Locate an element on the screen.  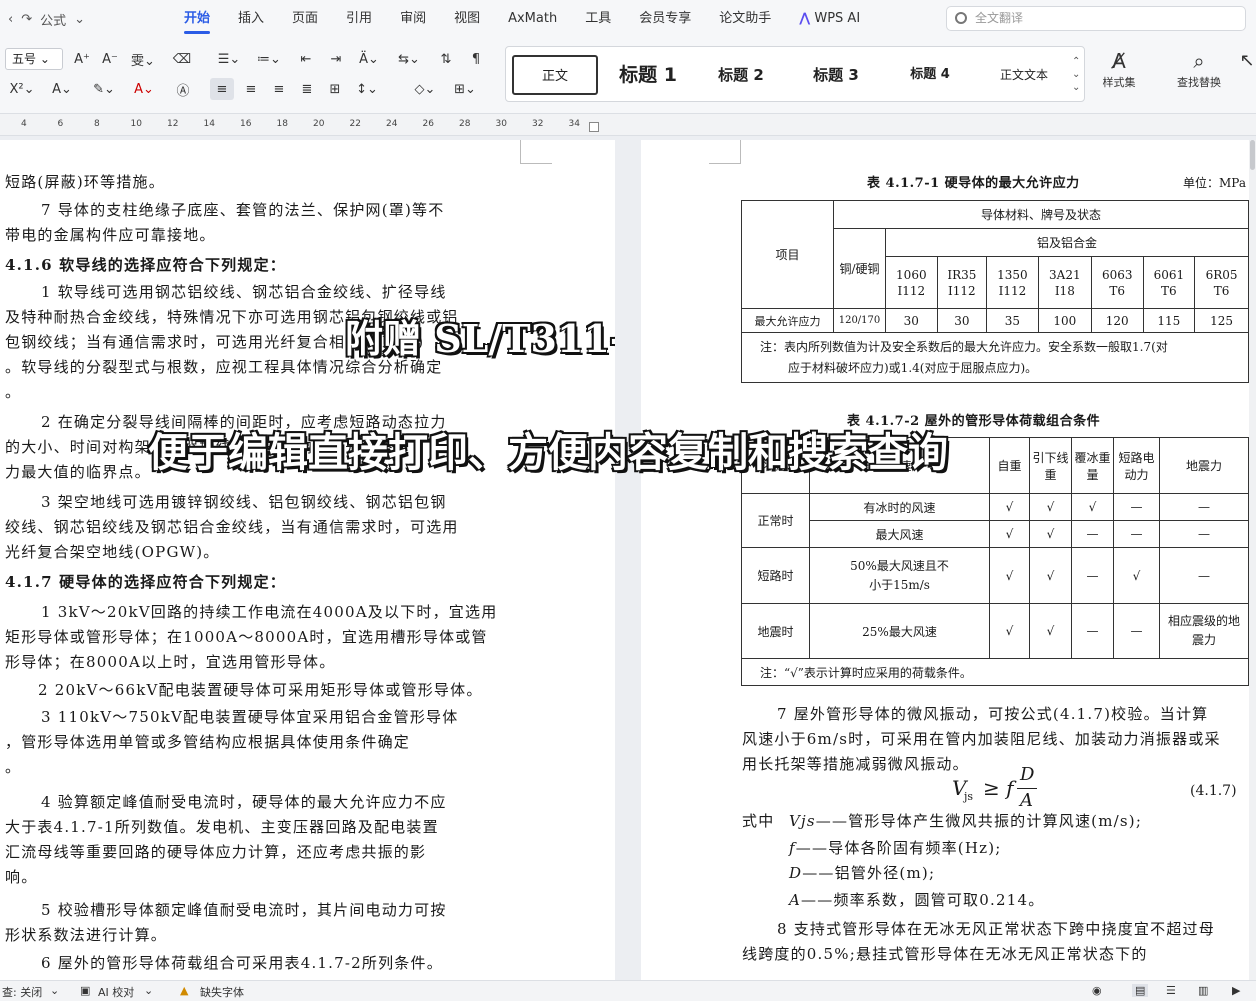
page-corner-mark is located at coordinates (725, 152).